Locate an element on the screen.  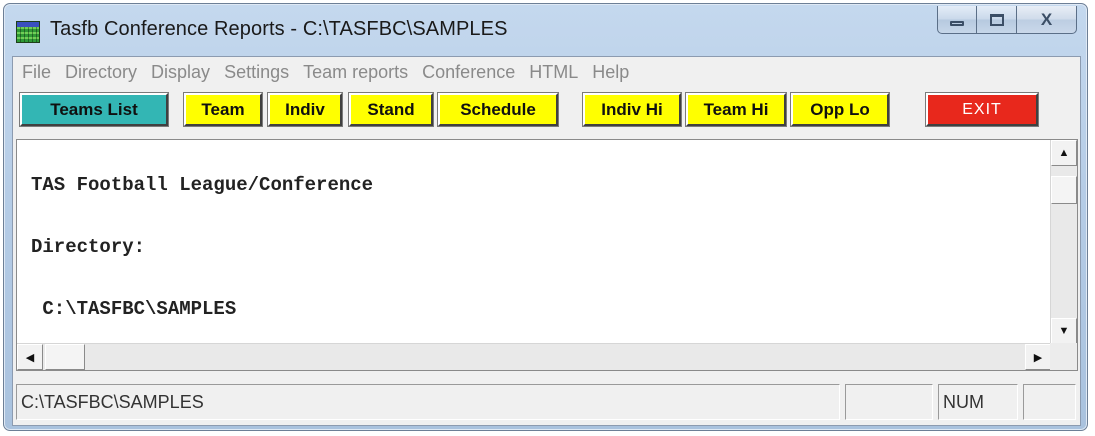
horizontal-scrollbar: ◀ ▶ is located at coordinates (534, 356).